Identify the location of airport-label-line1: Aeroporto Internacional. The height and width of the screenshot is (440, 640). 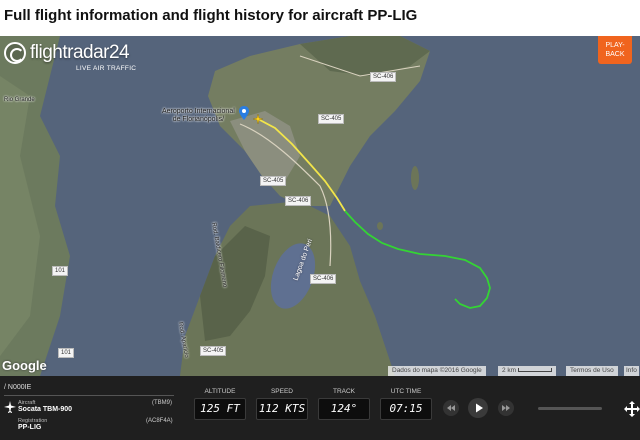
(198, 111).